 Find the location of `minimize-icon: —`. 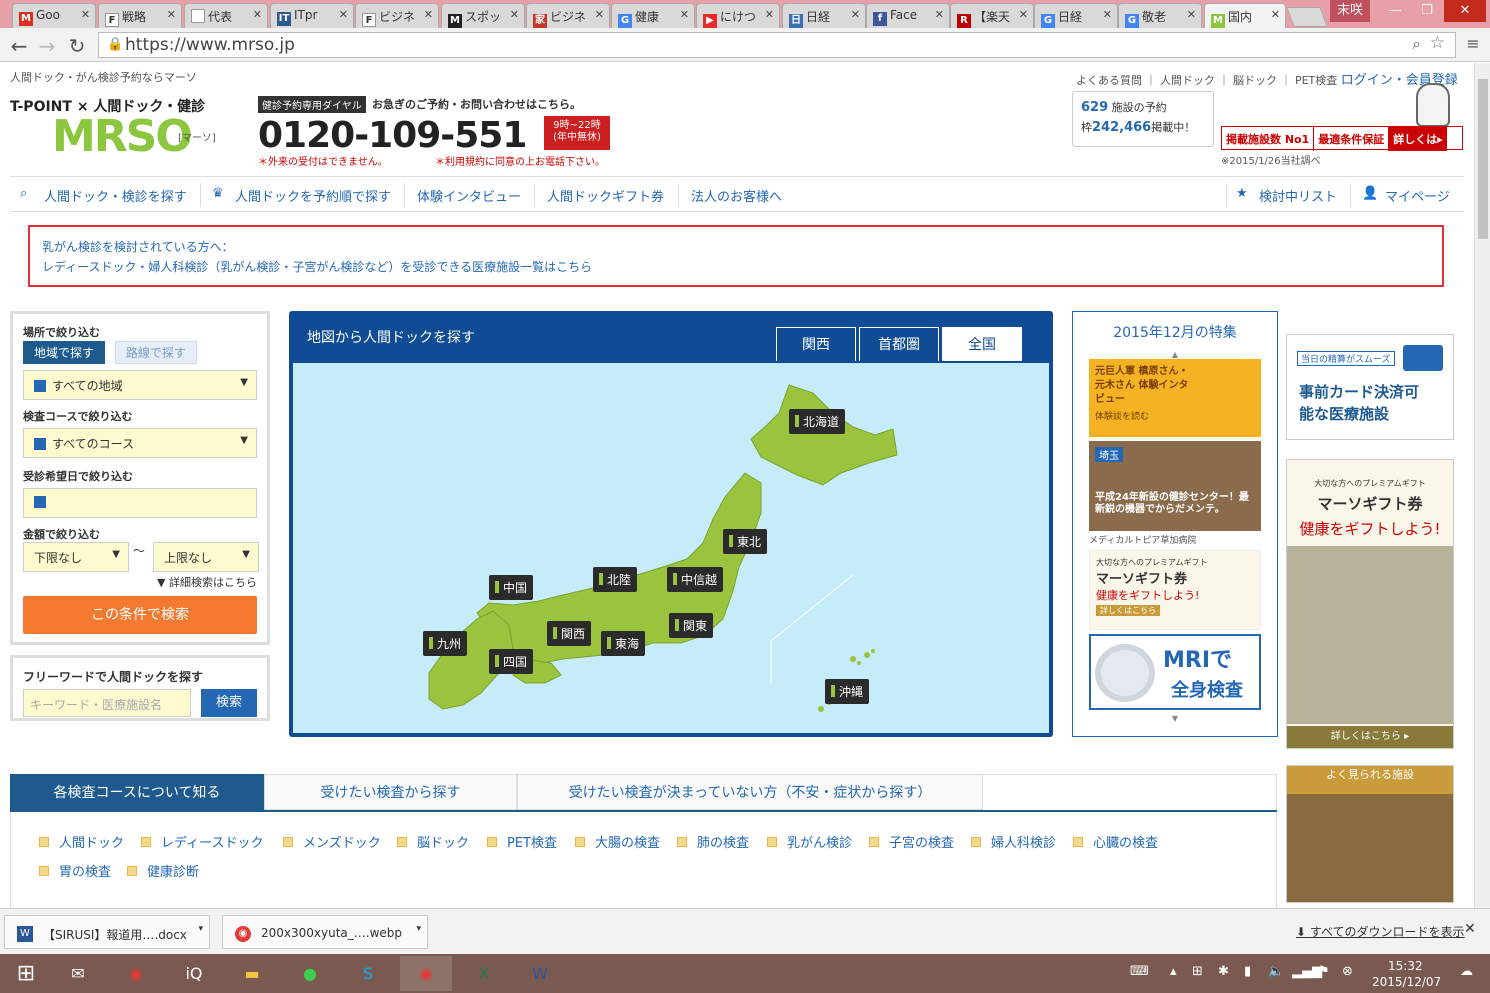

minimize-icon: — is located at coordinates (1395, 11).